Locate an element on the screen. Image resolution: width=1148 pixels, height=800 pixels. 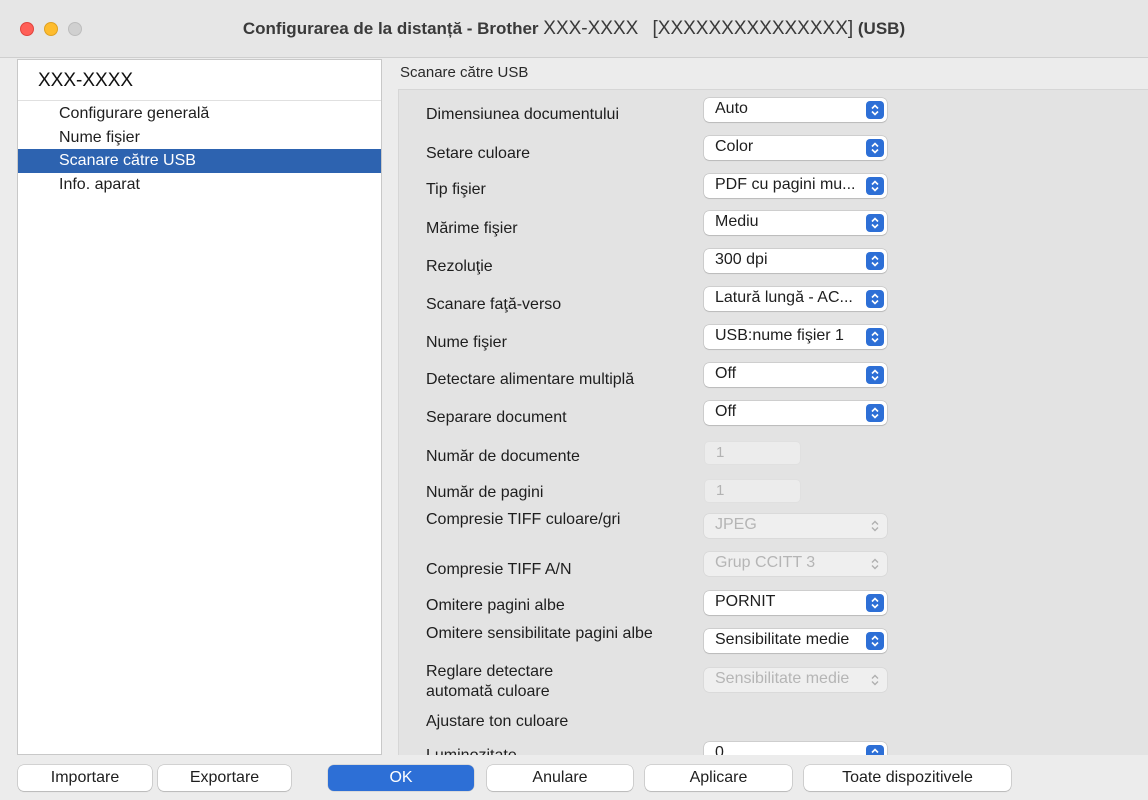
file-name-select: USB:nume fişier 1 is located at coordinates (795, 337).